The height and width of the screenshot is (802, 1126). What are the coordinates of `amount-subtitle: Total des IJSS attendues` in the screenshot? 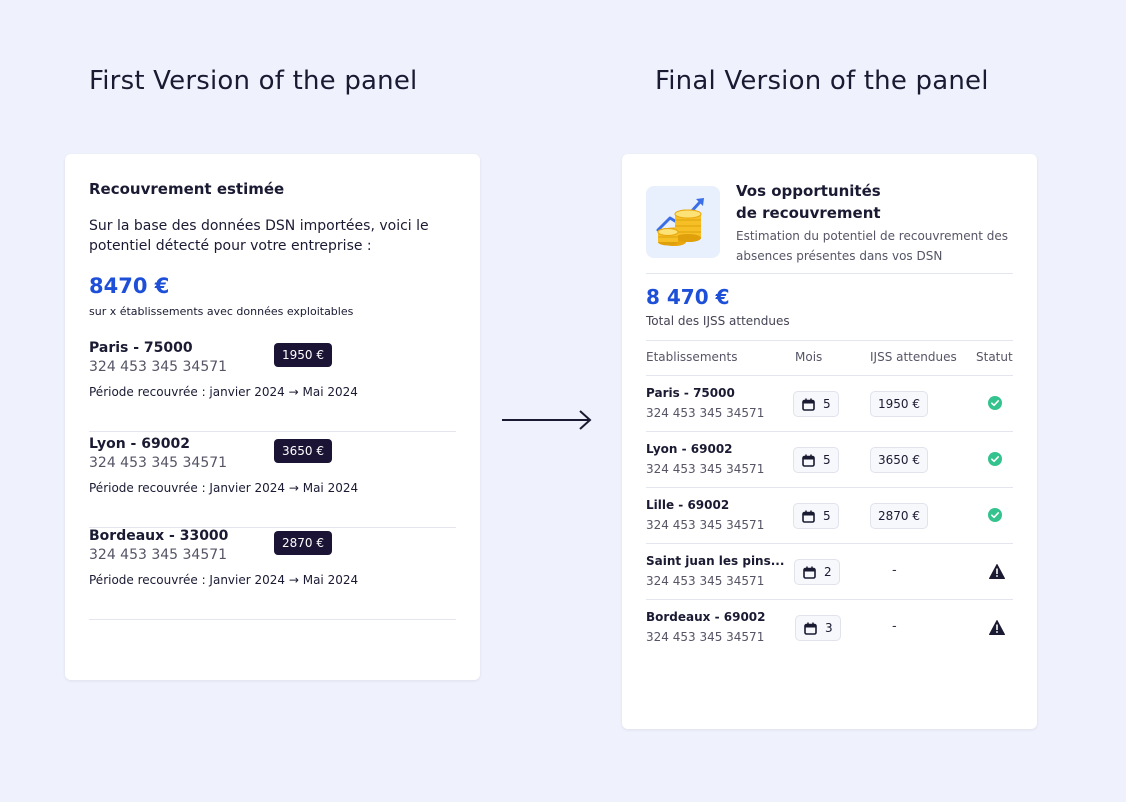 It's located at (718, 321).